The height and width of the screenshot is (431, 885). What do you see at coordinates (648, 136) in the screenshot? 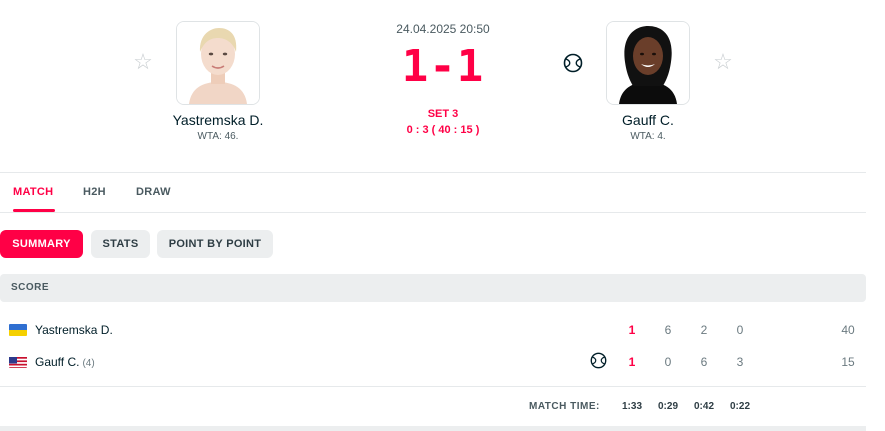
I see `away-player-rank: WTA: 4.` at bounding box center [648, 136].